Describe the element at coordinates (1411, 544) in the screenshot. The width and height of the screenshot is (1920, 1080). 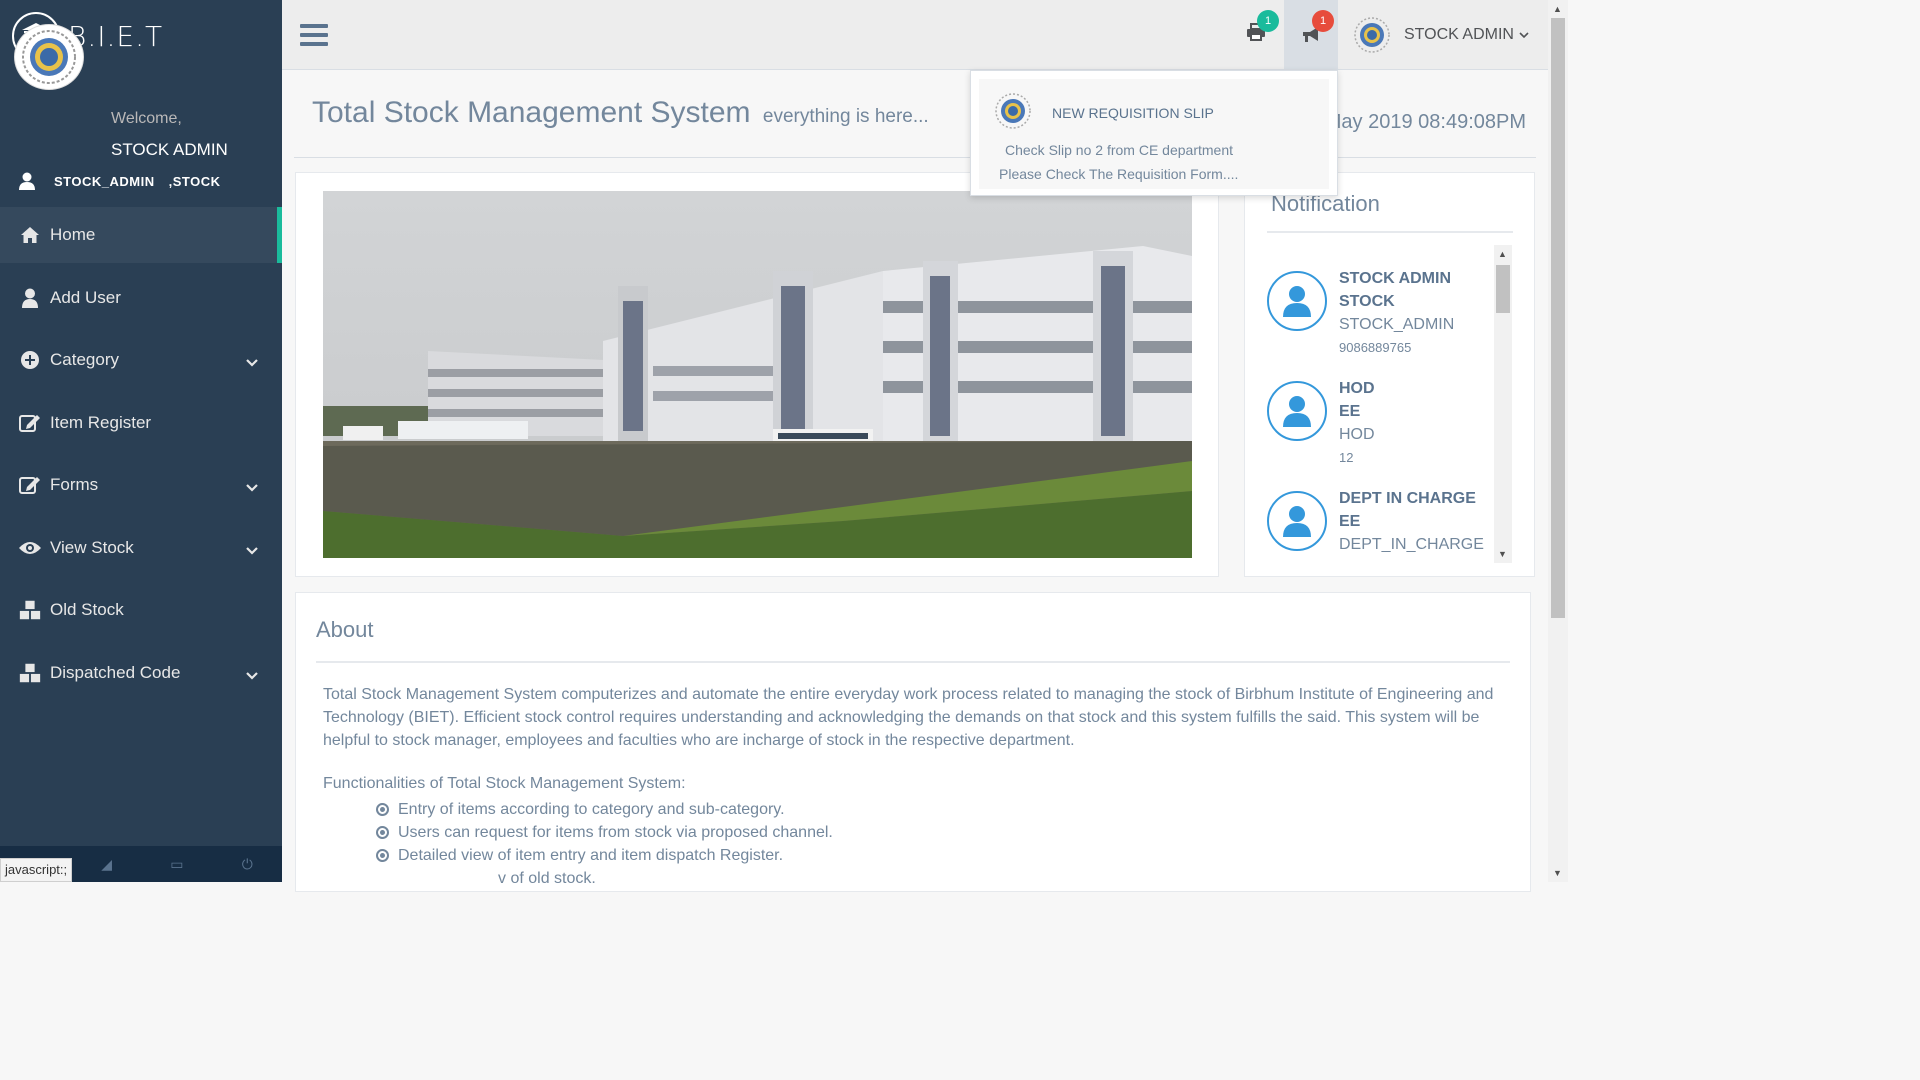
I see `notification-line: DEPT_IN_CHARGE` at that location.